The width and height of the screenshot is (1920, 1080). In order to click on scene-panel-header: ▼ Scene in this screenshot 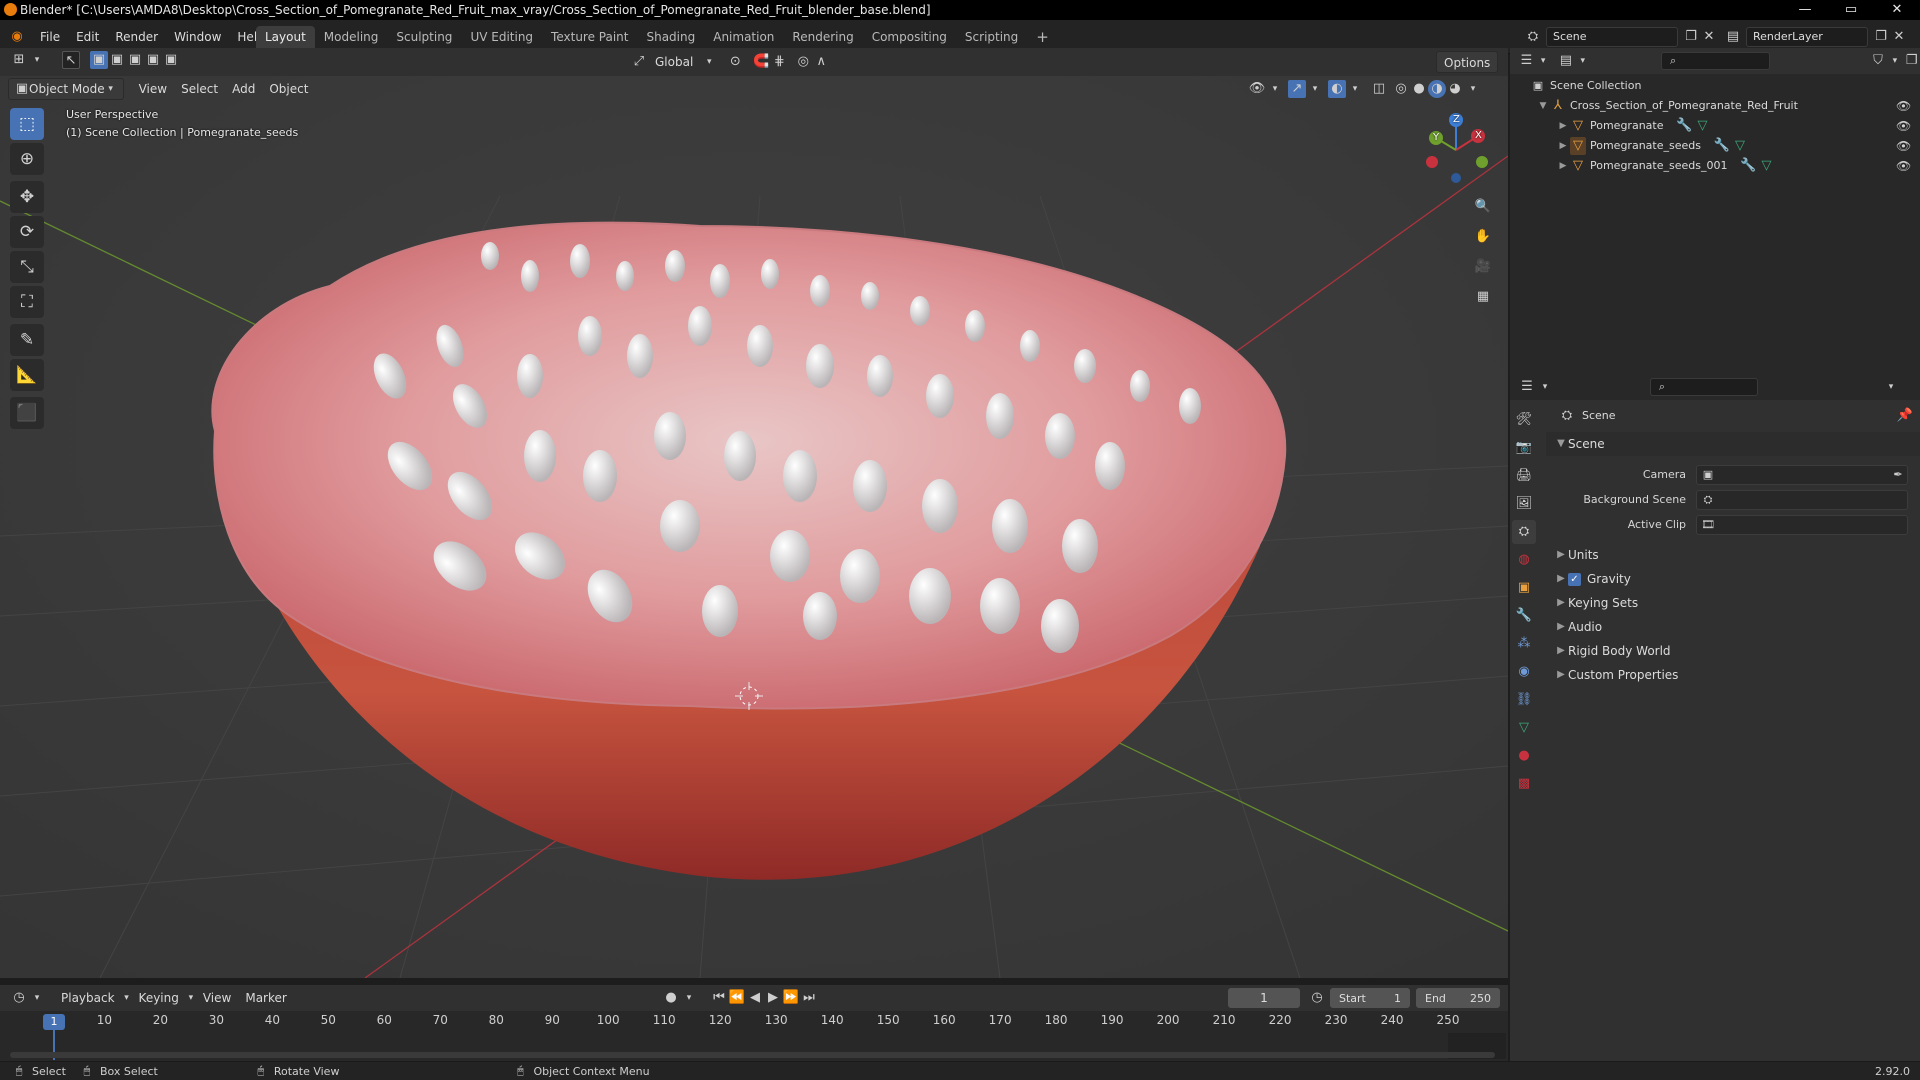, I will do `click(1733, 444)`.